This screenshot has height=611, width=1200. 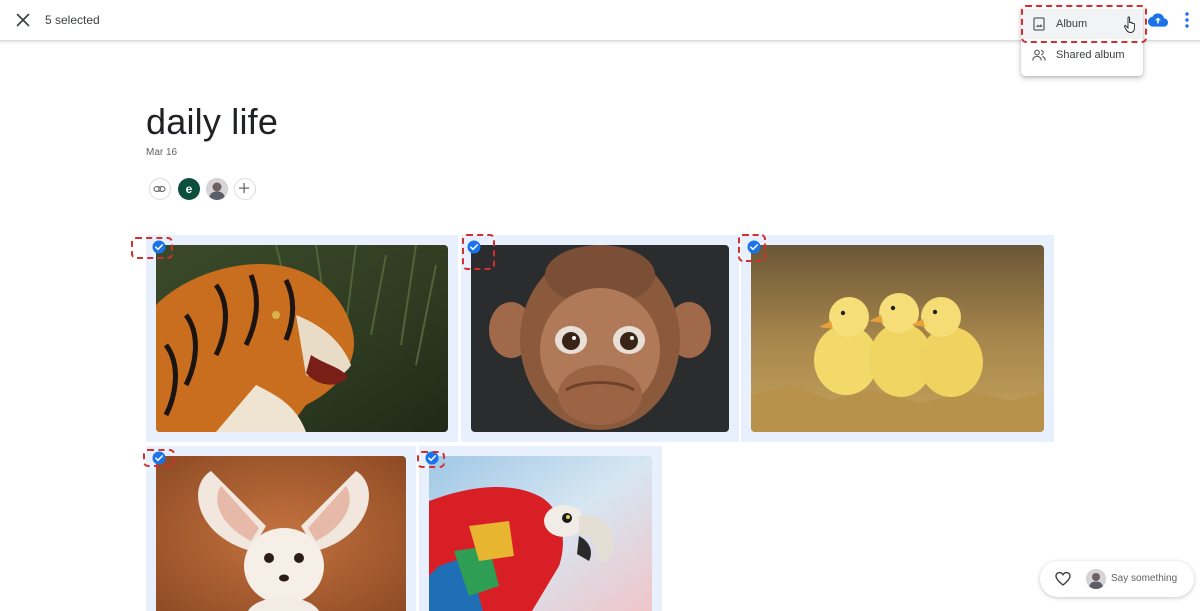 What do you see at coordinates (162, 152) in the screenshot?
I see `album-date: Mar 16` at bounding box center [162, 152].